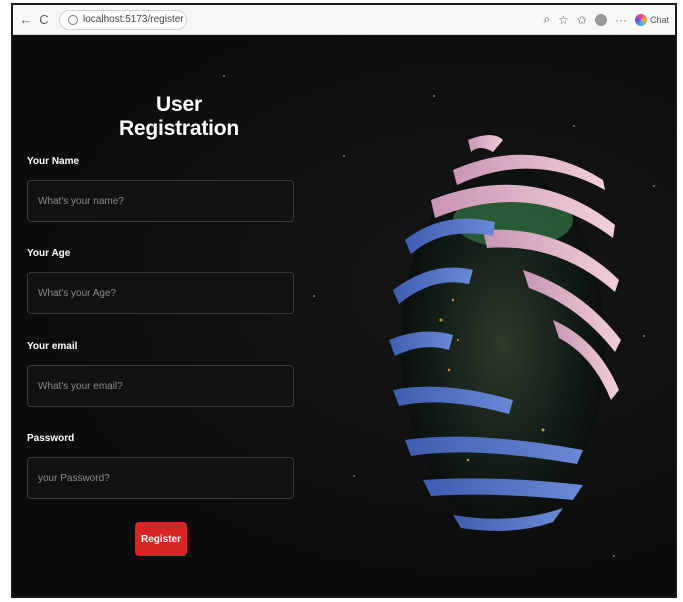 This screenshot has width=683, height=602. Describe the element at coordinates (73, 19) in the screenshot. I see `site-info-icon` at that location.